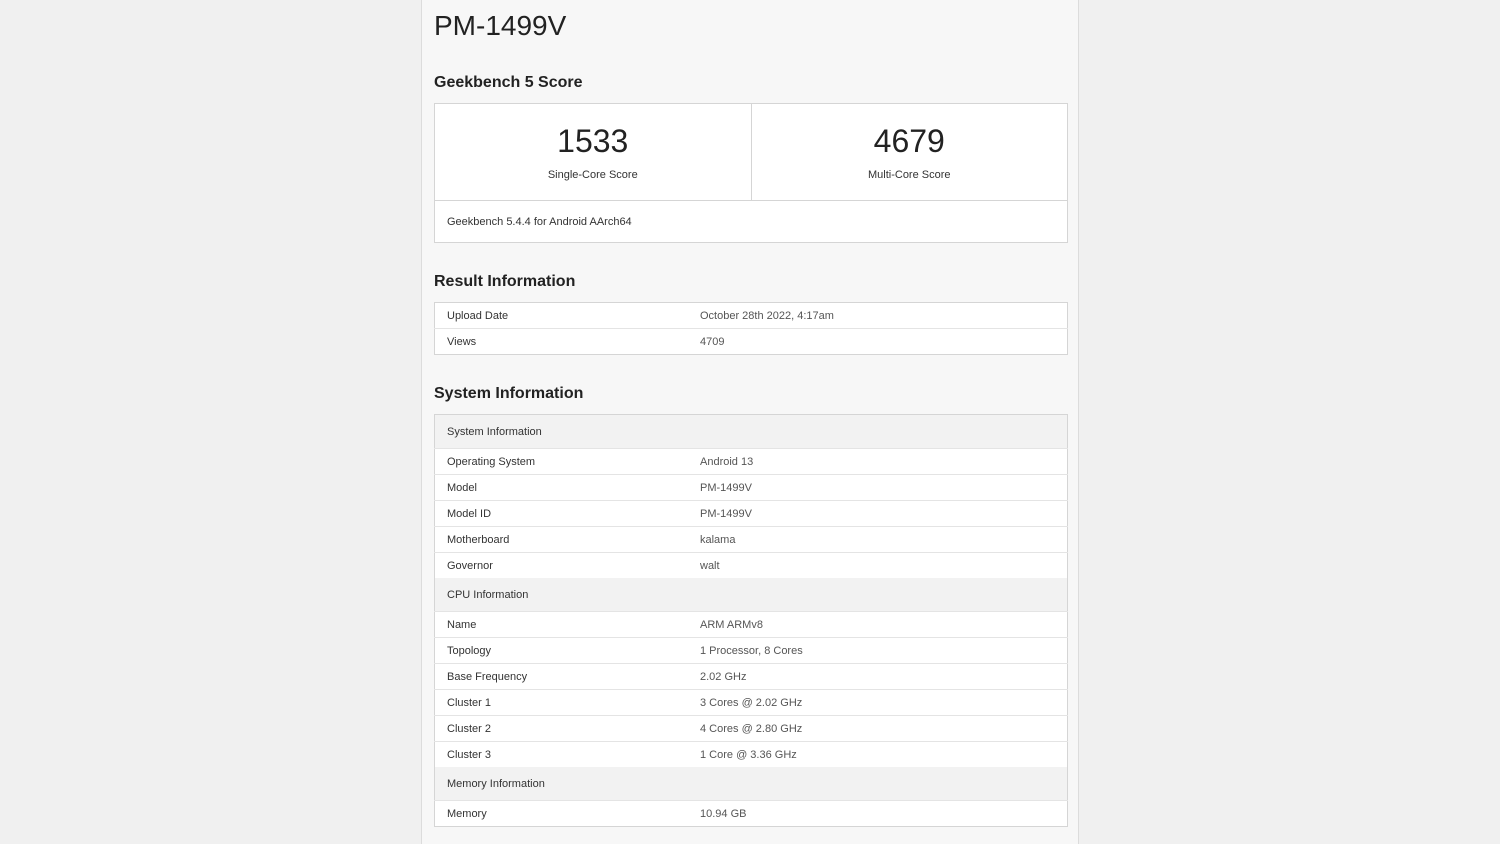 The image size is (1500, 844). I want to click on benchmark-version: Geekbench 5.4.4 for Android AArch64, so click(539, 222).